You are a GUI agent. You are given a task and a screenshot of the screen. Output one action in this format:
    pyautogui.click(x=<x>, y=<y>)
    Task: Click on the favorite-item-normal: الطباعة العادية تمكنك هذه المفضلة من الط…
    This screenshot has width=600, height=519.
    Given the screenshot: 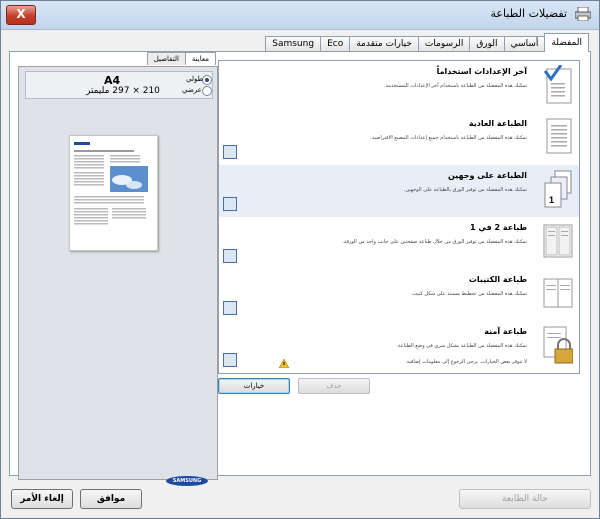 What is the action you would take?
    pyautogui.click(x=399, y=139)
    